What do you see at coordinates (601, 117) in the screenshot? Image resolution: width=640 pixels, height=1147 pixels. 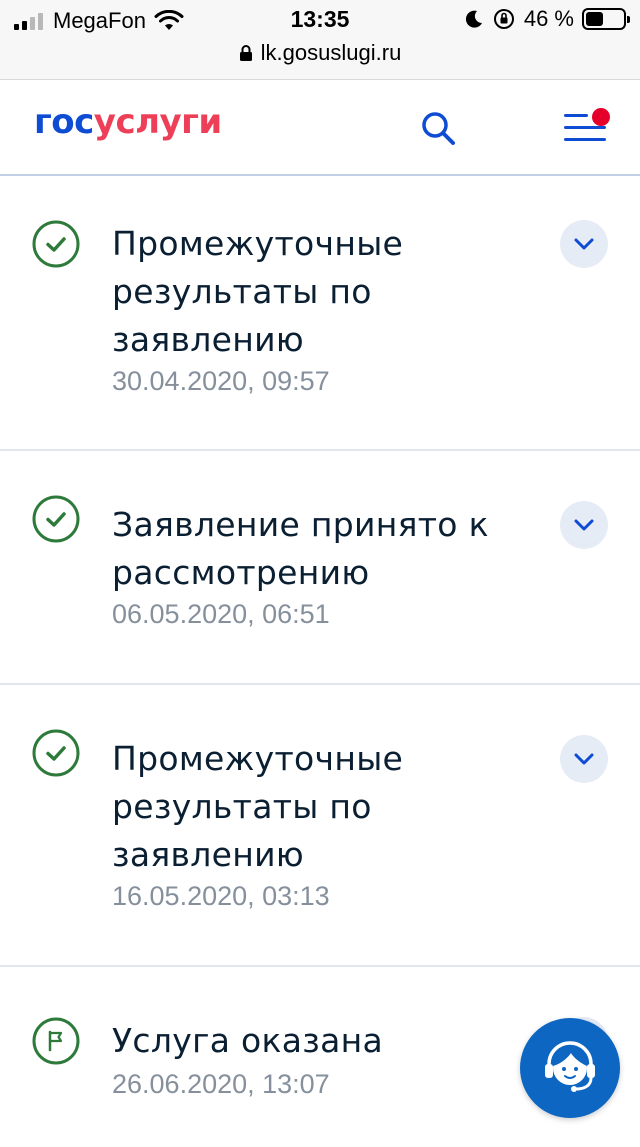 I see `notification-dot` at bounding box center [601, 117].